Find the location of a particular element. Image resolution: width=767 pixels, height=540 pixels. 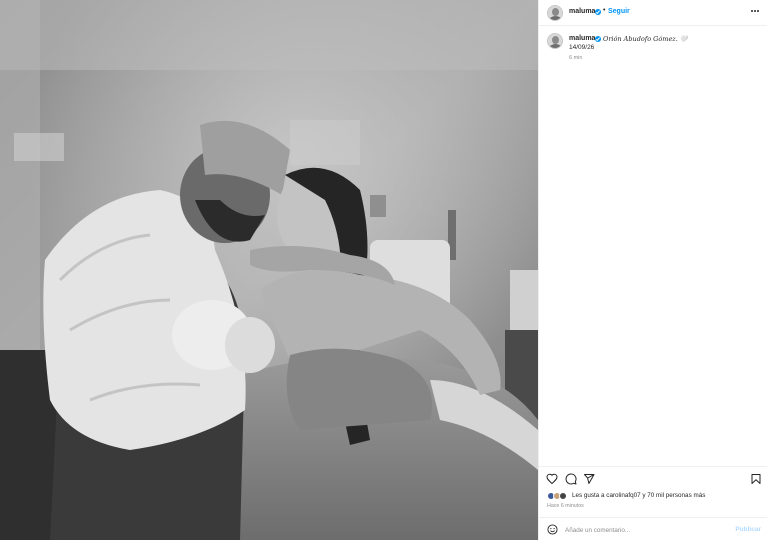

emoji-icon is located at coordinates (552, 529).